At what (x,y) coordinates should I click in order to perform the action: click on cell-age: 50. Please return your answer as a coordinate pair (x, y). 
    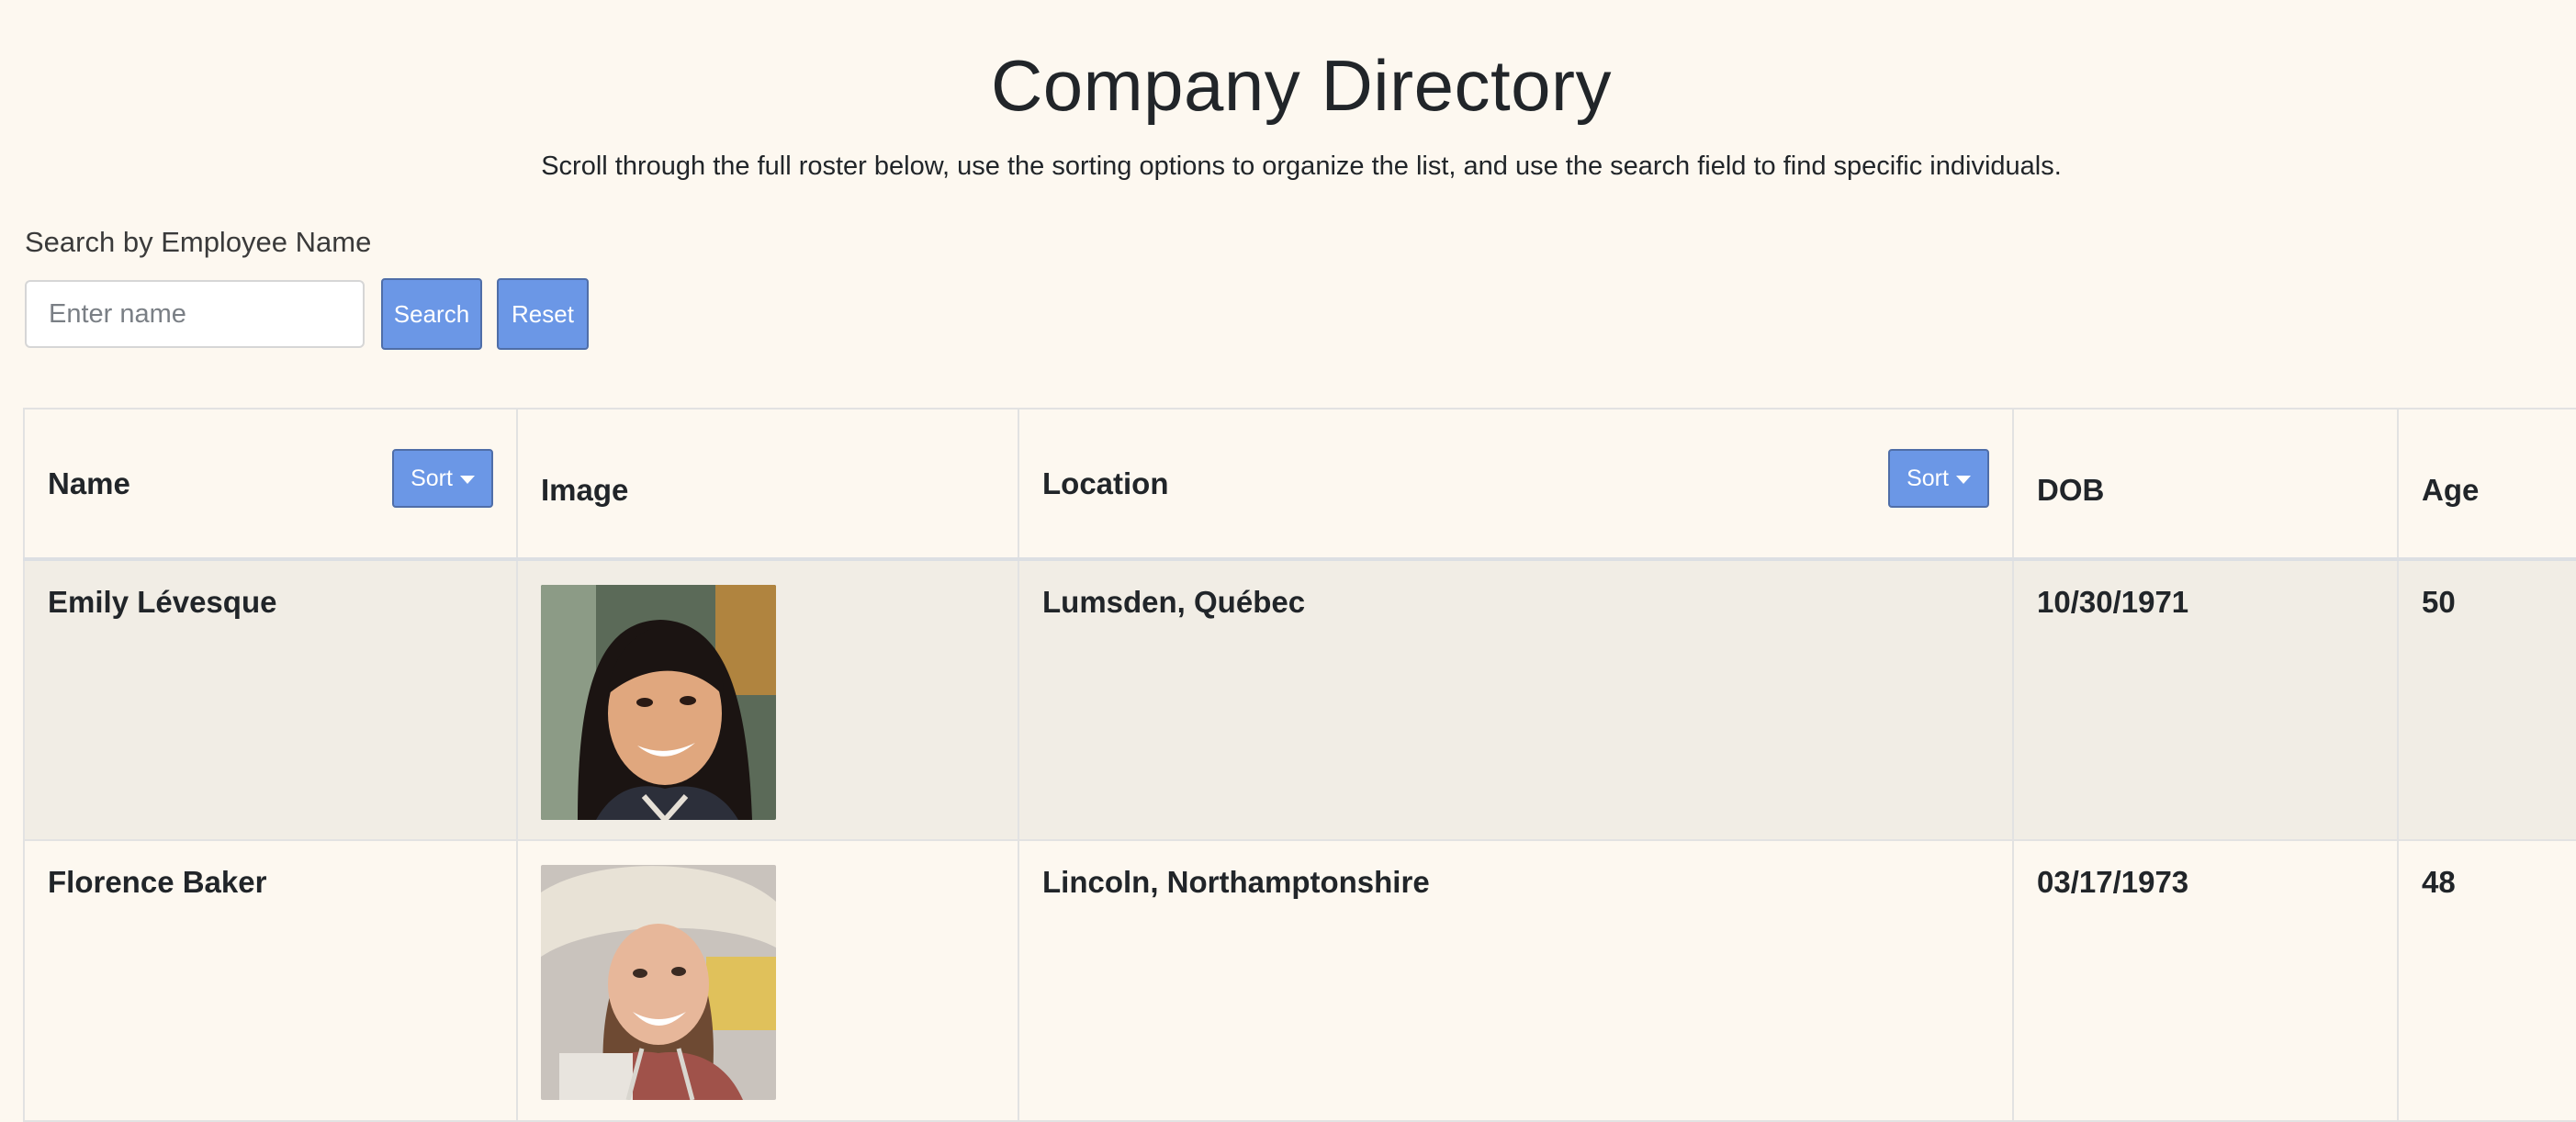
    Looking at the image, I should click on (2486, 699).